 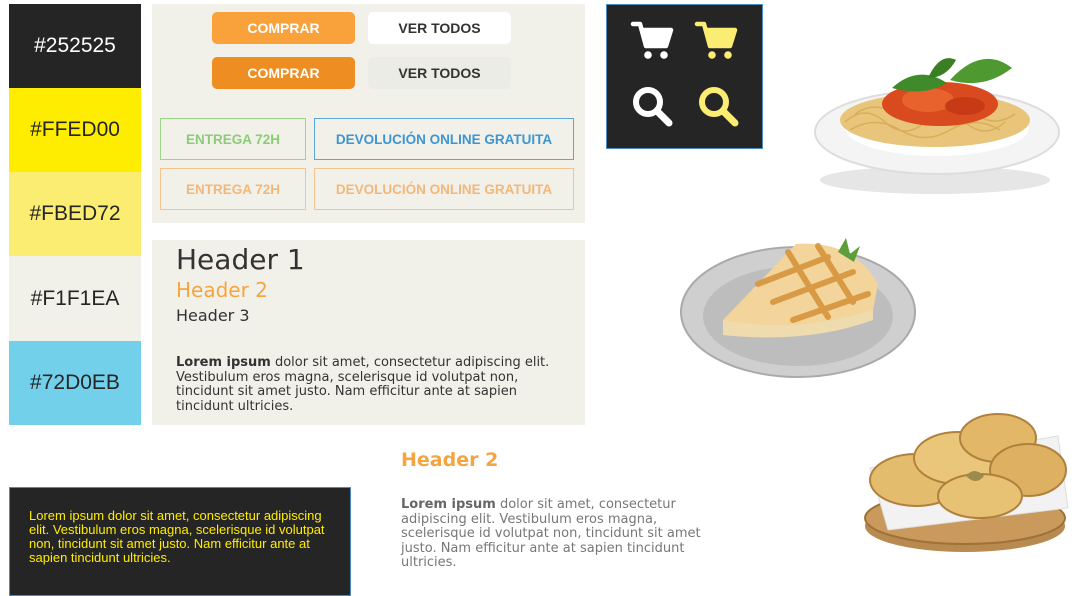 What do you see at coordinates (222, 290) in the screenshot?
I see `header-2: Header 2` at bounding box center [222, 290].